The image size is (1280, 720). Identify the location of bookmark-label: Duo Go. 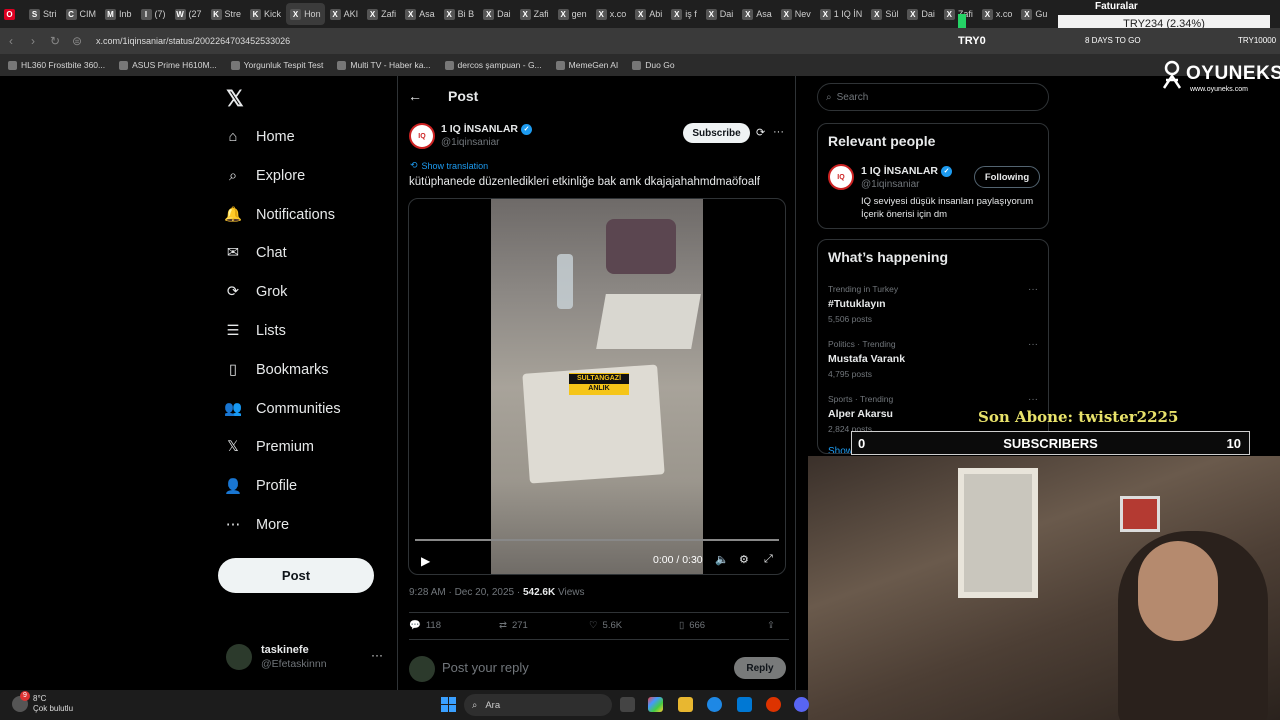
(660, 65).